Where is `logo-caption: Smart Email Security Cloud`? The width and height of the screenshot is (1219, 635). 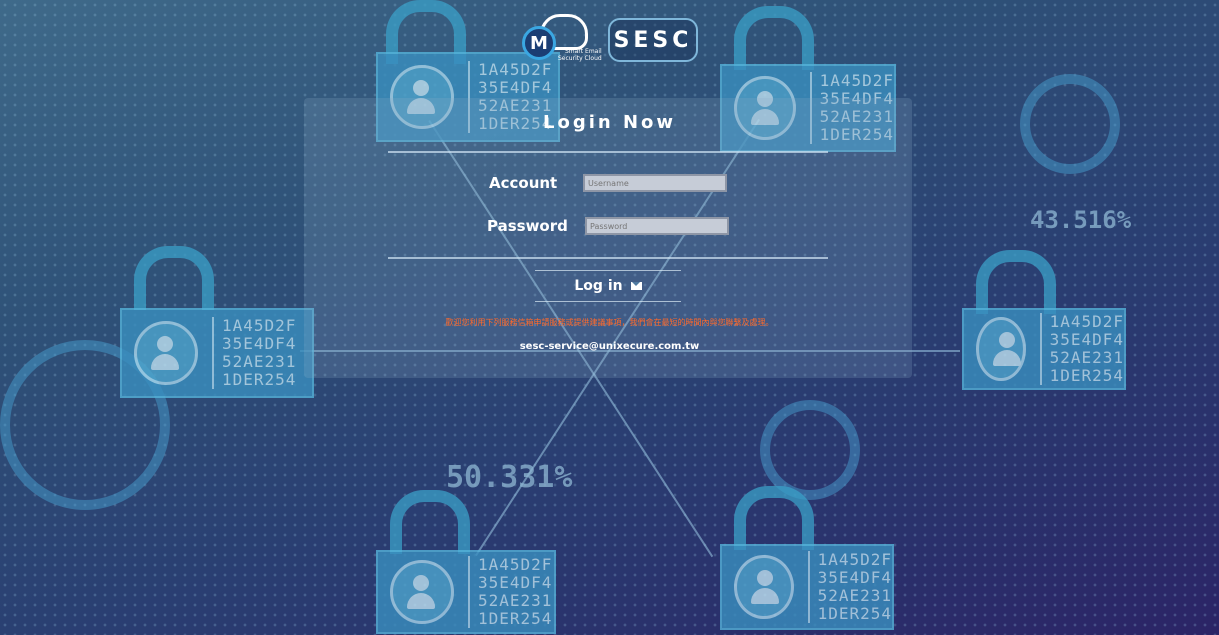 logo-caption: Smart Email Security Cloud is located at coordinates (580, 55).